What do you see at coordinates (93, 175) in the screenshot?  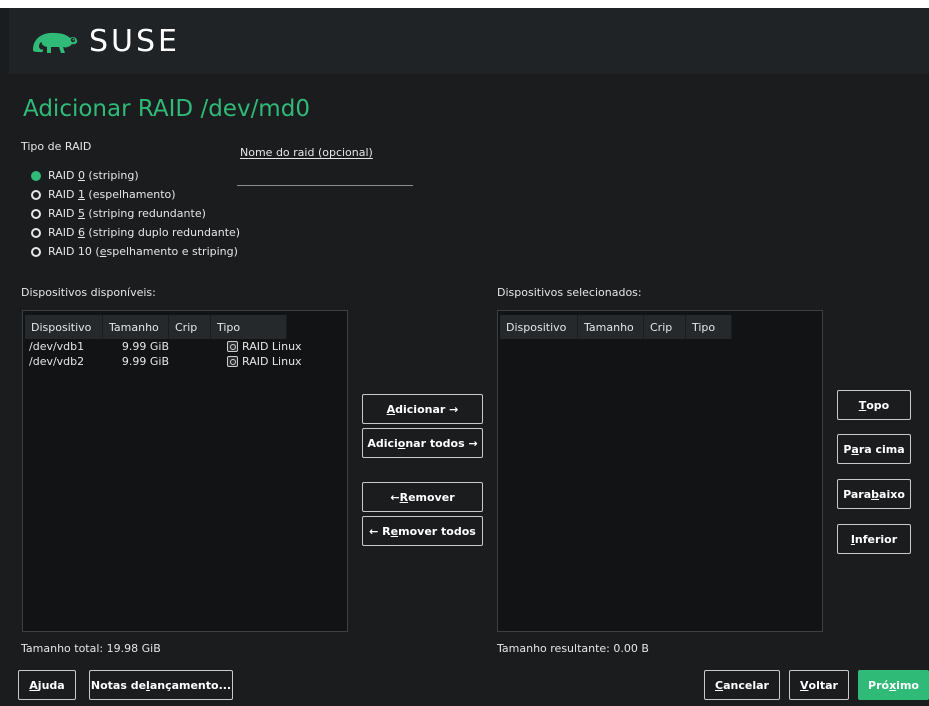 I see `radio-label: RAID 0 (striping)` at bounding box center [93, 175].